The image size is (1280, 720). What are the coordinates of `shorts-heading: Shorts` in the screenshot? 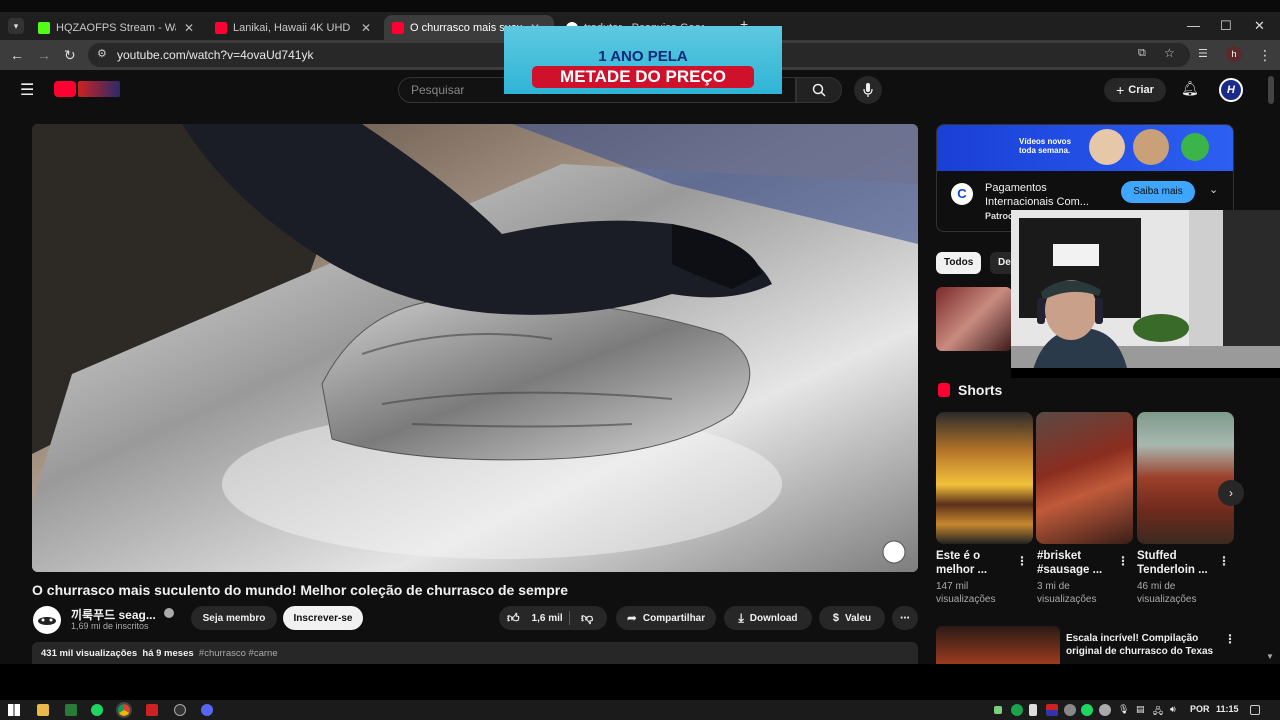 It's located at (970, 390).